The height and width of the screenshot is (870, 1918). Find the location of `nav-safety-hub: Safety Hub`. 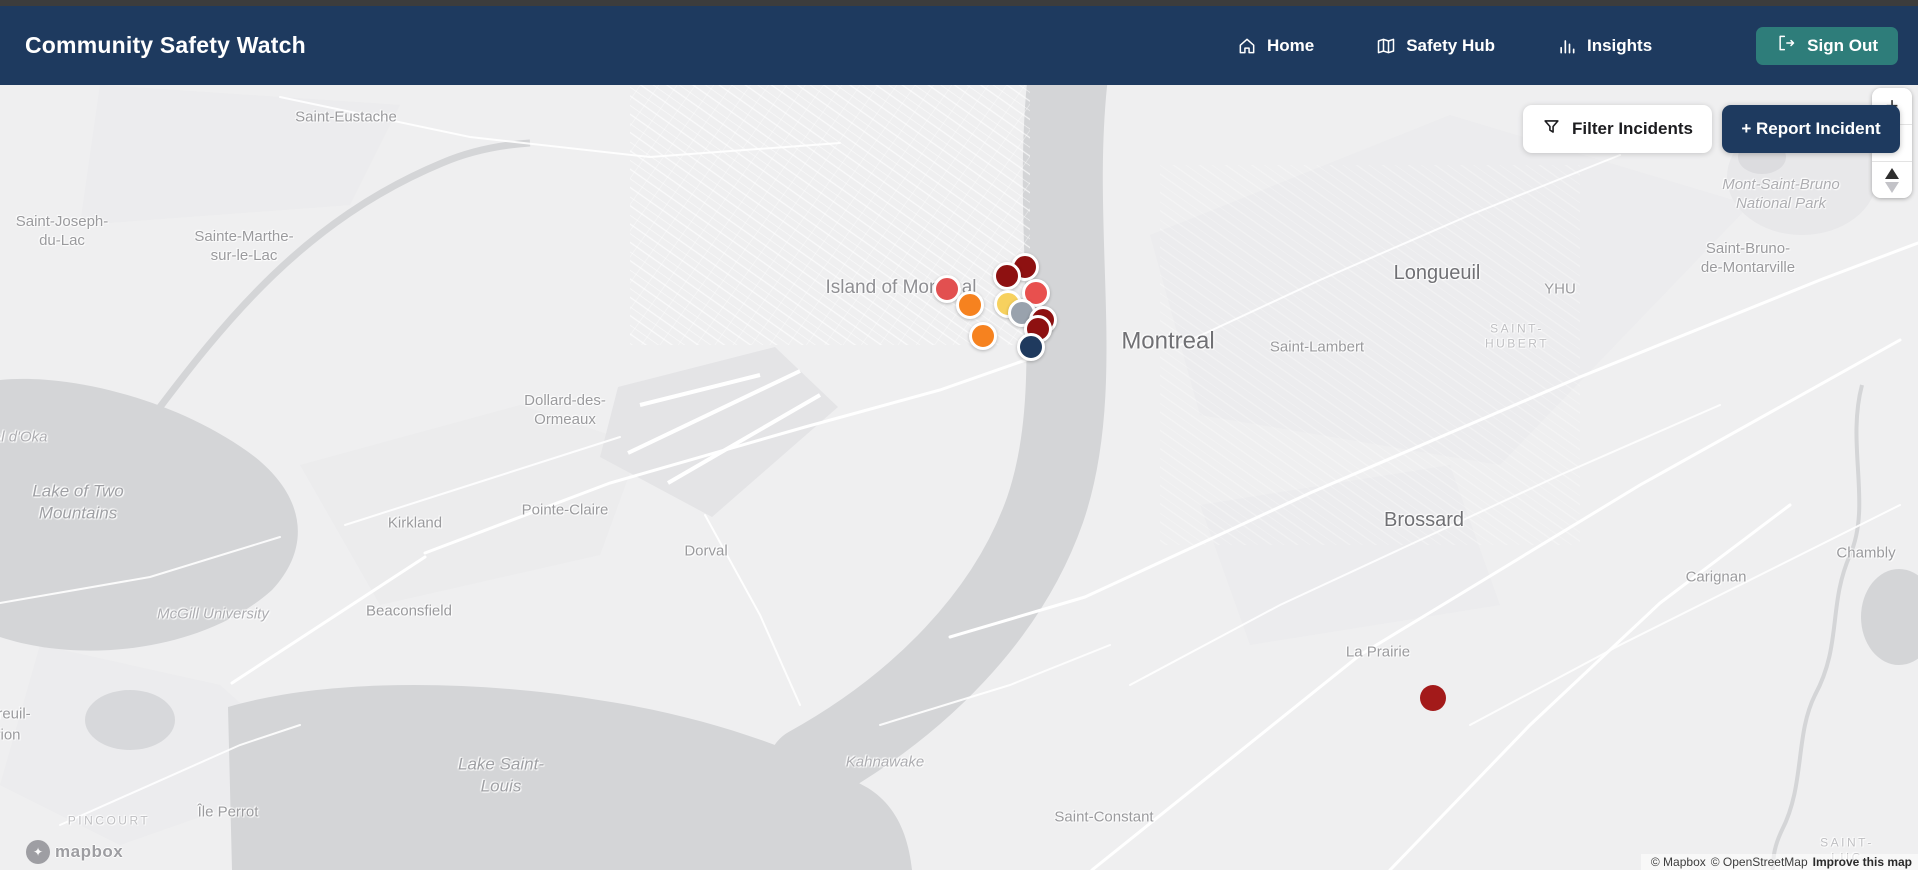

nav-safety-hub: Safety Hub is located at coordinates (1435, 46).